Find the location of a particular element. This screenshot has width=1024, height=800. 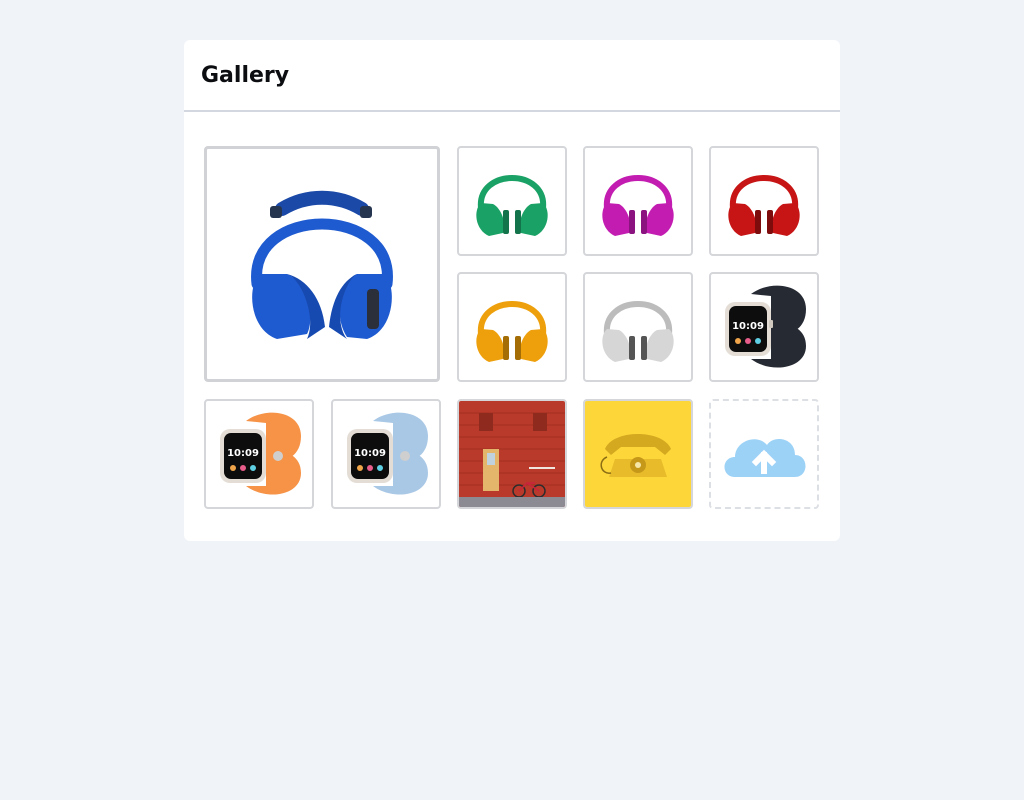

magenta-headphones-icon is located at coordinates (638, 205).